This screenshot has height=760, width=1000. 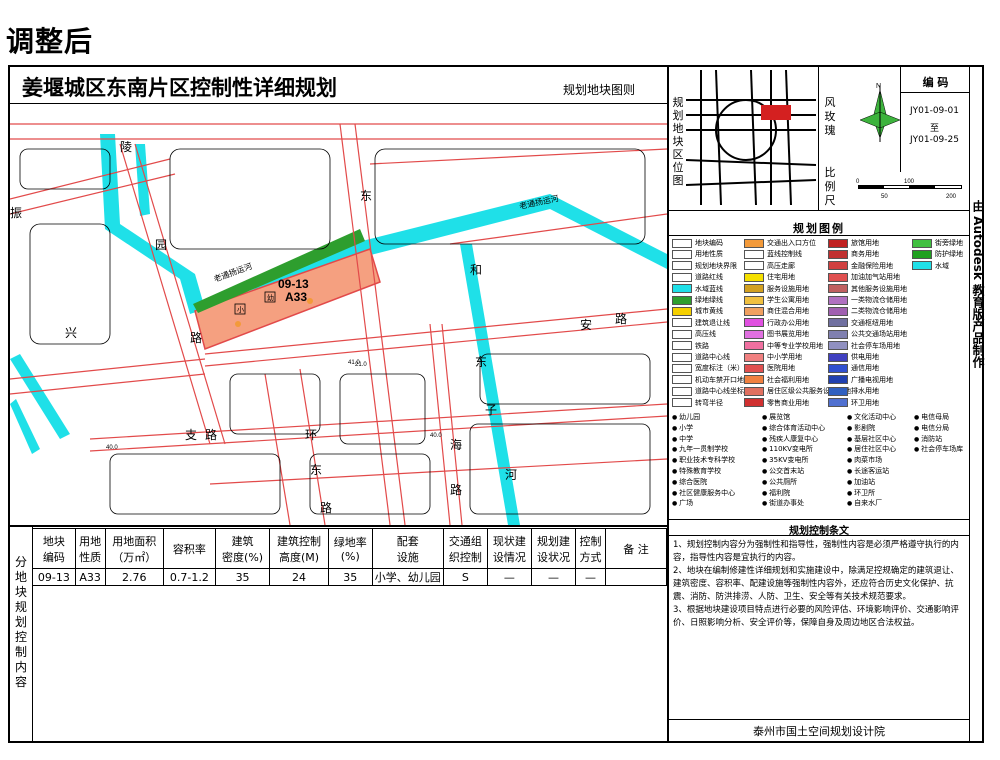 I want to click on legend-title: 规划图例, so click(x=819, y=228).